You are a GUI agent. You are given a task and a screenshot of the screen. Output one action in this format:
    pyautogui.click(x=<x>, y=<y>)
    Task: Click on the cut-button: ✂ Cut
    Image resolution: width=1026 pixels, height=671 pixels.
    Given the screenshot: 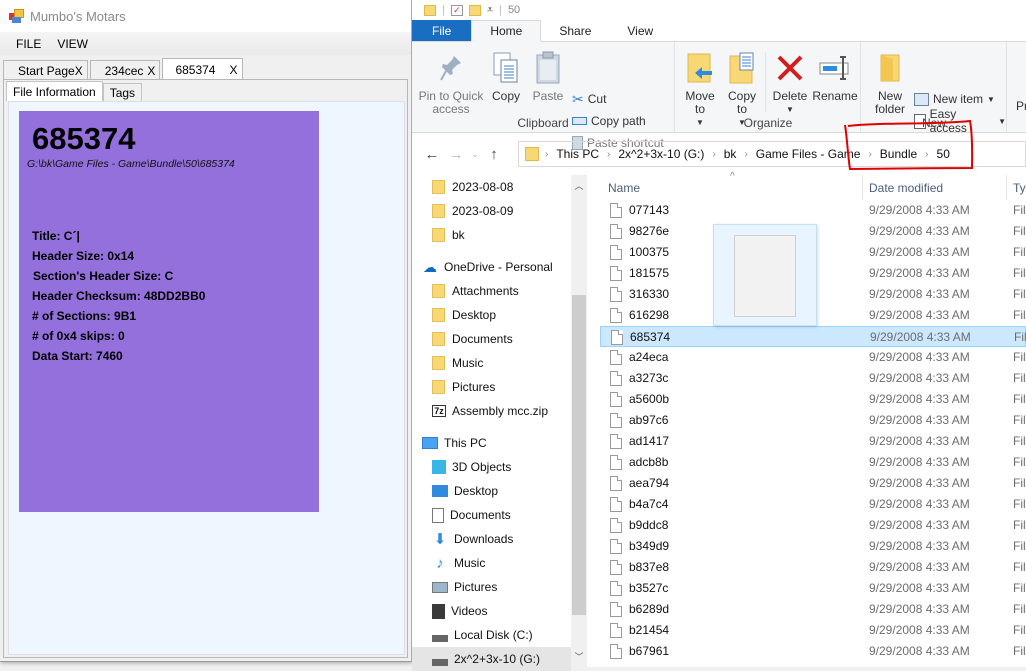 What is the action you would take?
    pyautogui.click(x=589, y=99)
    